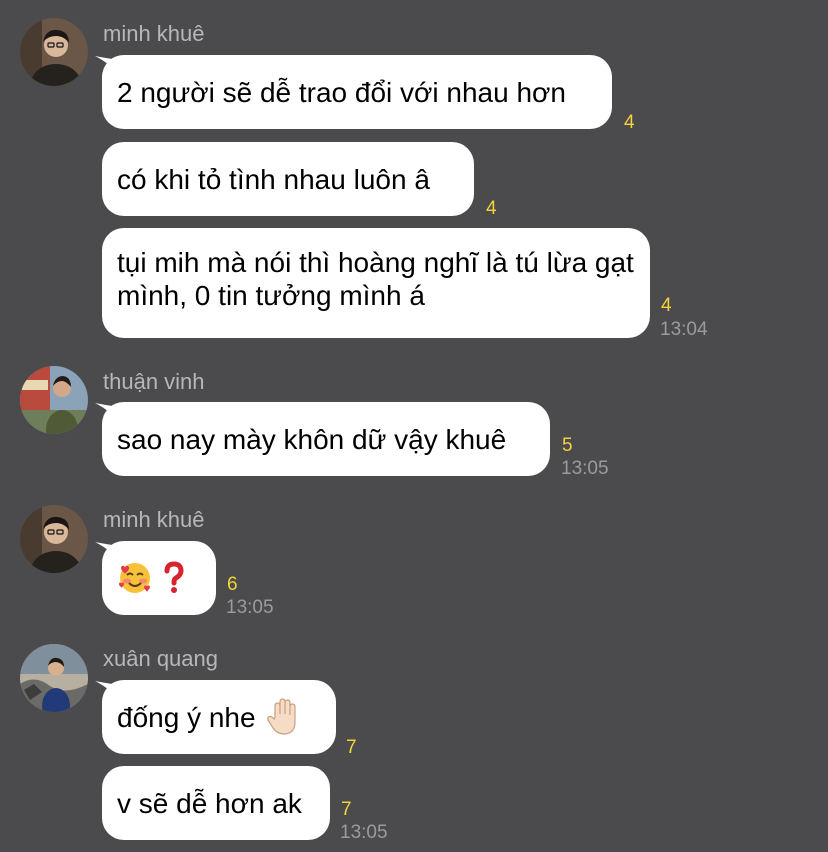  I want to click on message-text: sao nay mày khôn dữ vậy khuê, so click(312, 439).